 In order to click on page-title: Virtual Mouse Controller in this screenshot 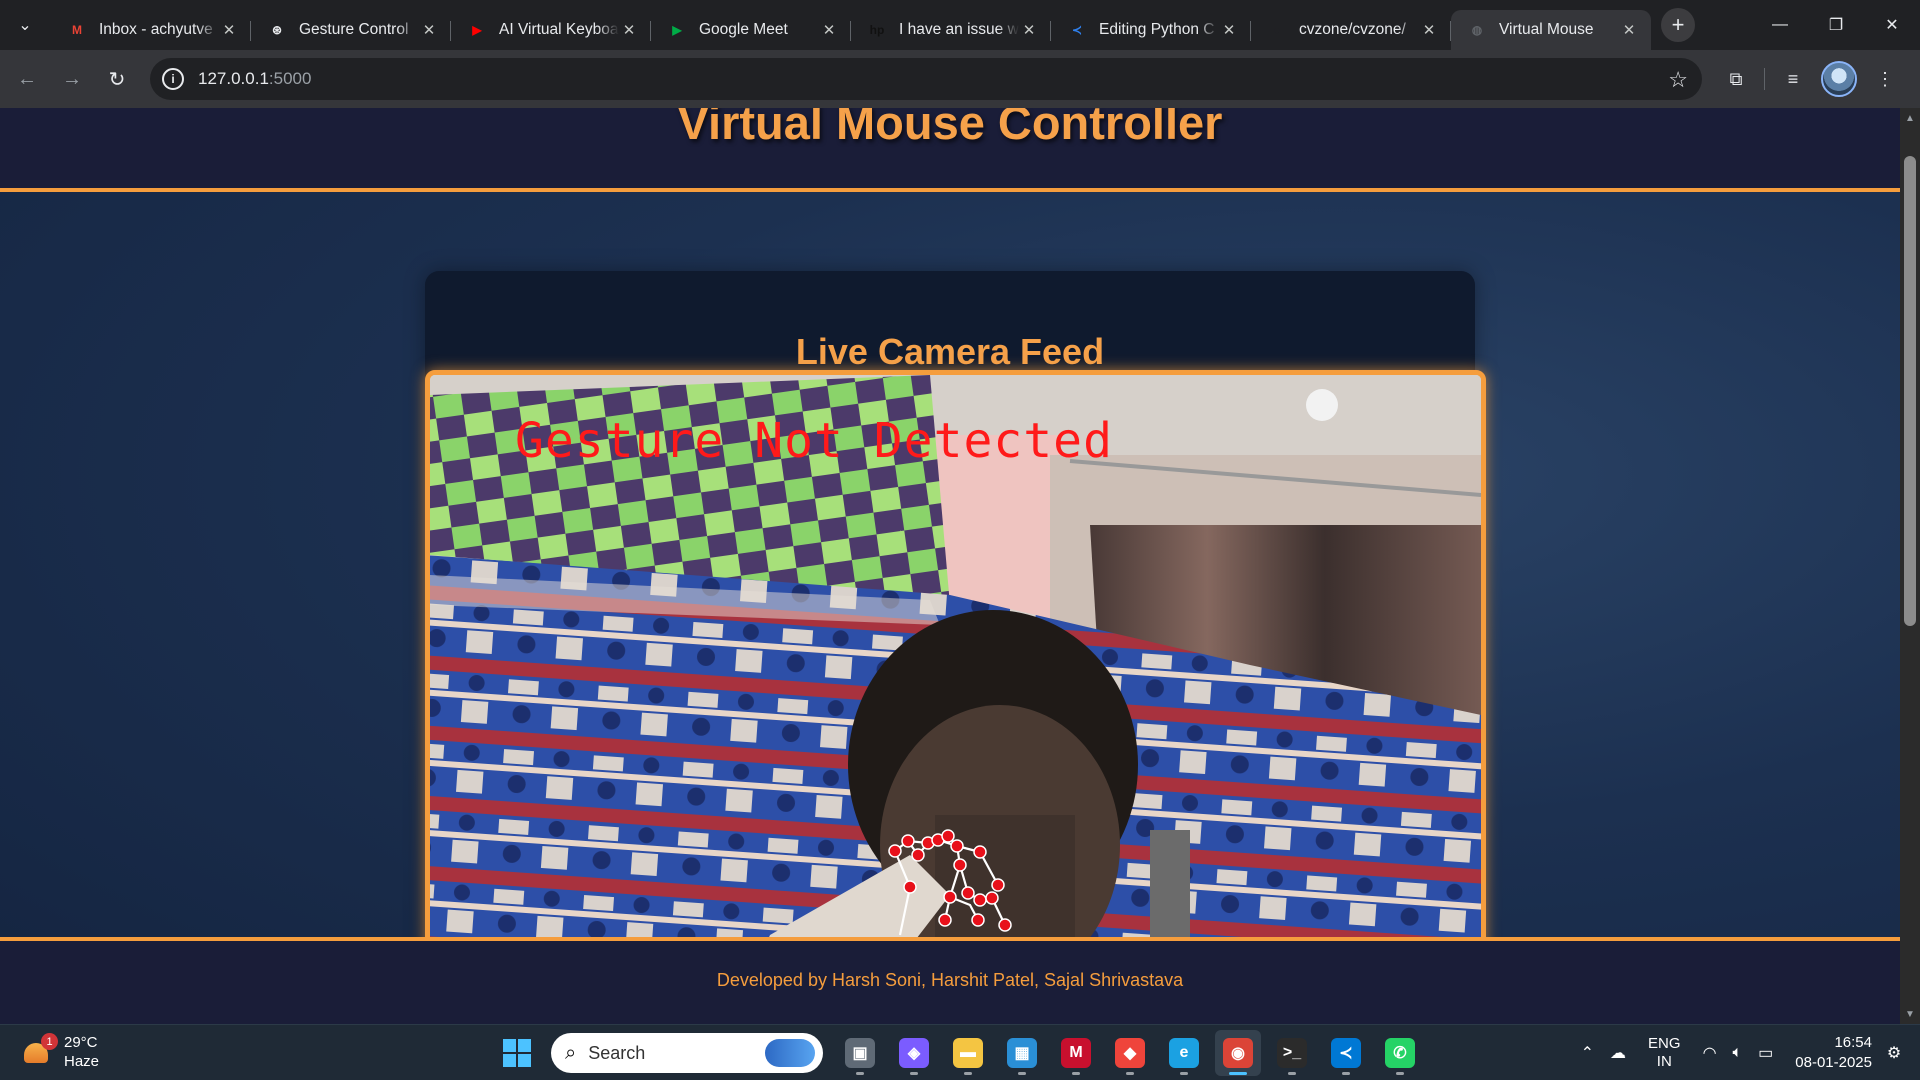, I will do `click(950, 128)`.